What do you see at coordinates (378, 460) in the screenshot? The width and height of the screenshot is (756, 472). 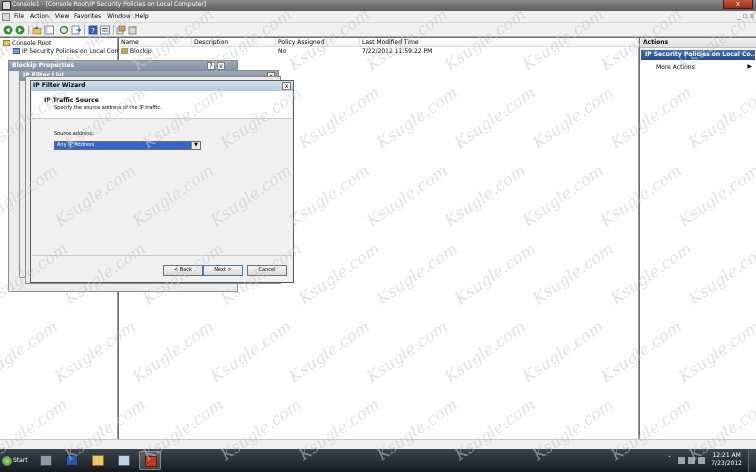 I see `taskbar: Start ˆ 12:21 AM 7/23/2012` at bounding box center [378, 460].